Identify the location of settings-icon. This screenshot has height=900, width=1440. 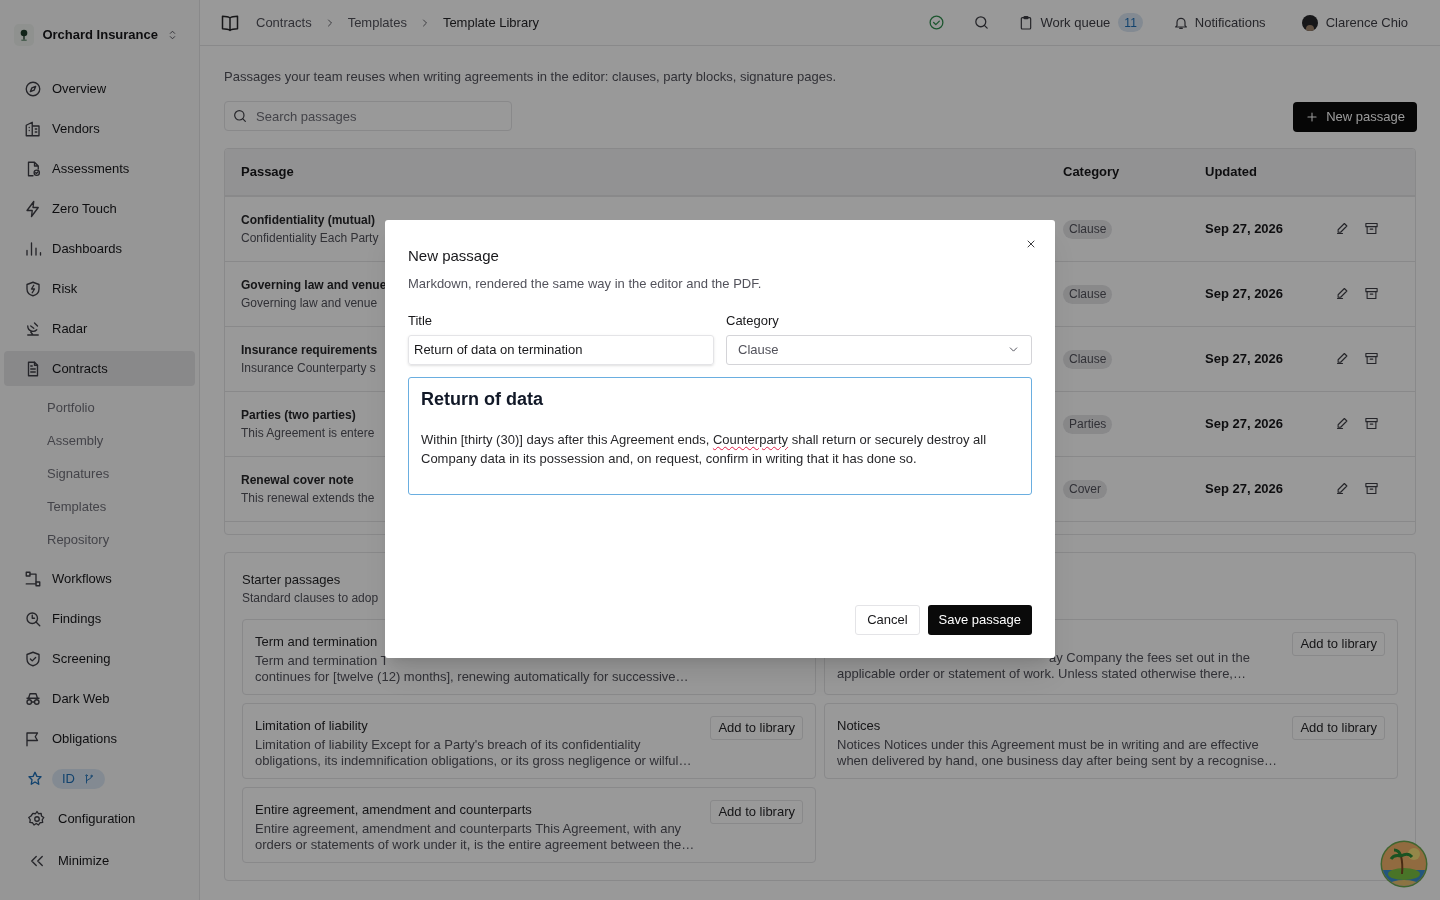
(37, 818).